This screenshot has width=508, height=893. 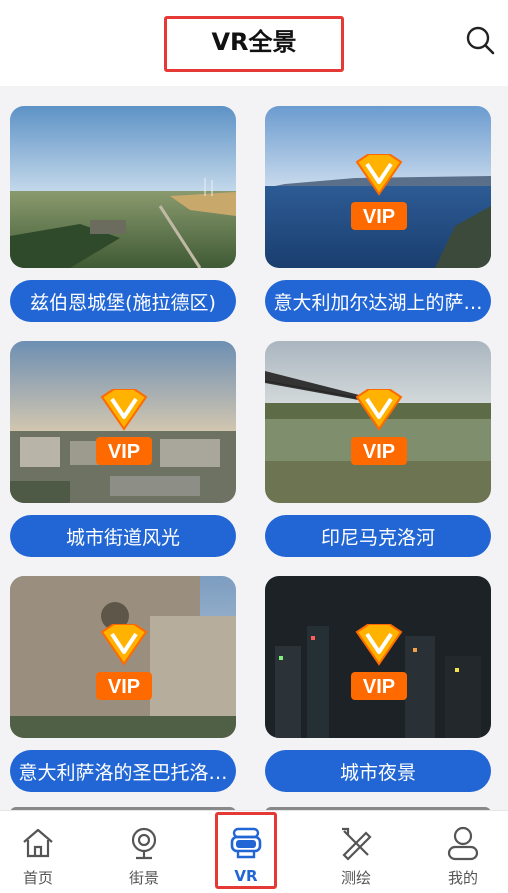 I want to click on tab-survey: 测绘, so click(x=356, y=852).